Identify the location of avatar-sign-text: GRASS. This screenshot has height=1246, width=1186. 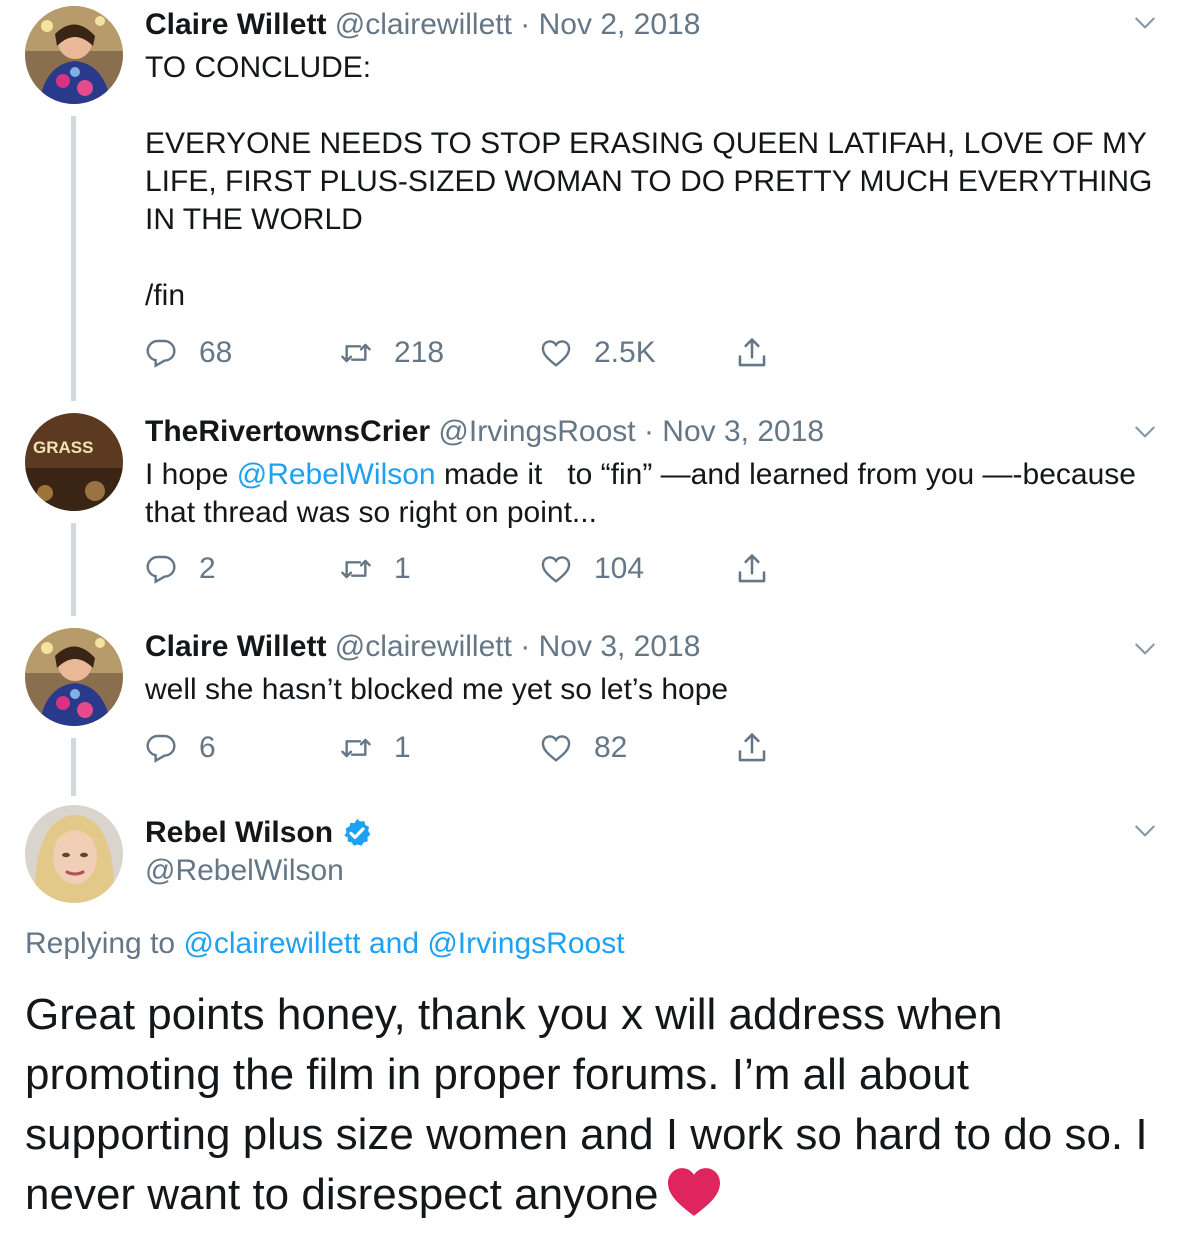
(63, 447).